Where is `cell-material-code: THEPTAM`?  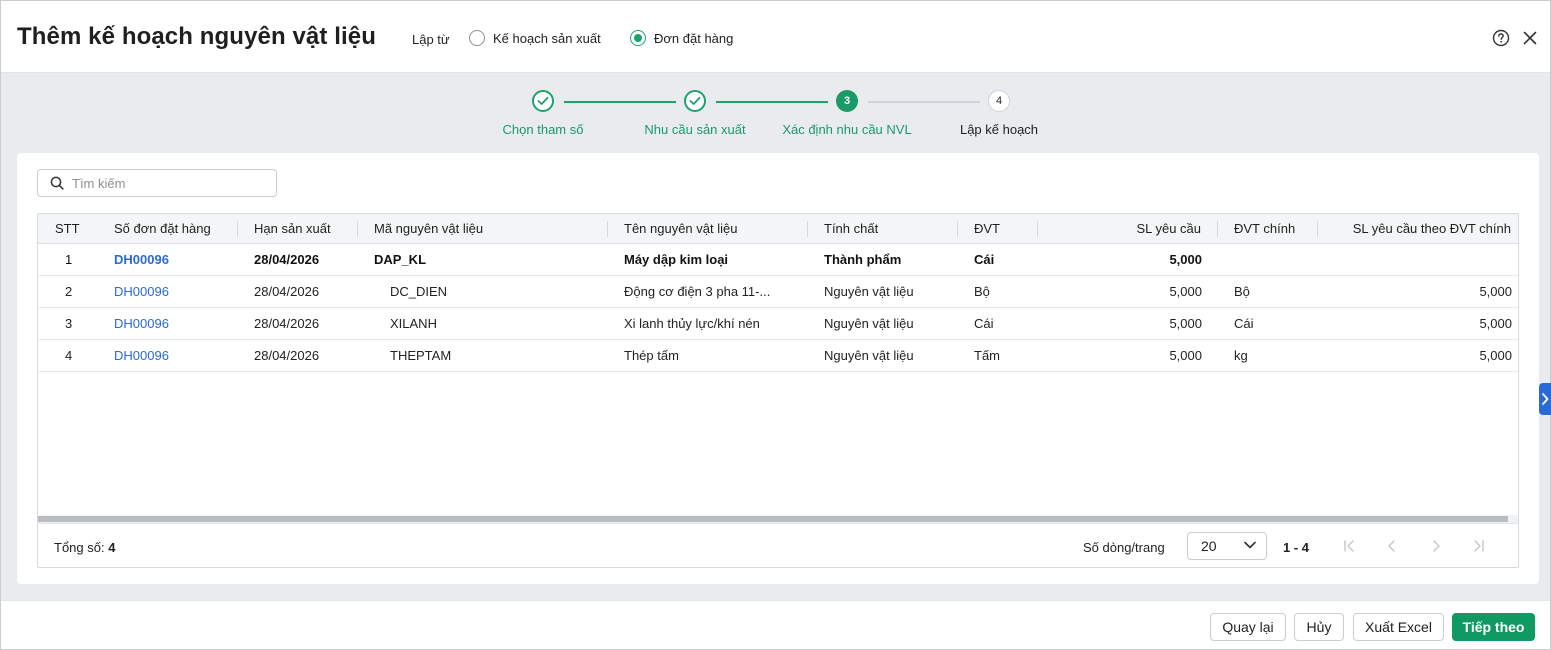 cell-material-code: THEPTAM is located at coordinates (421, 355).